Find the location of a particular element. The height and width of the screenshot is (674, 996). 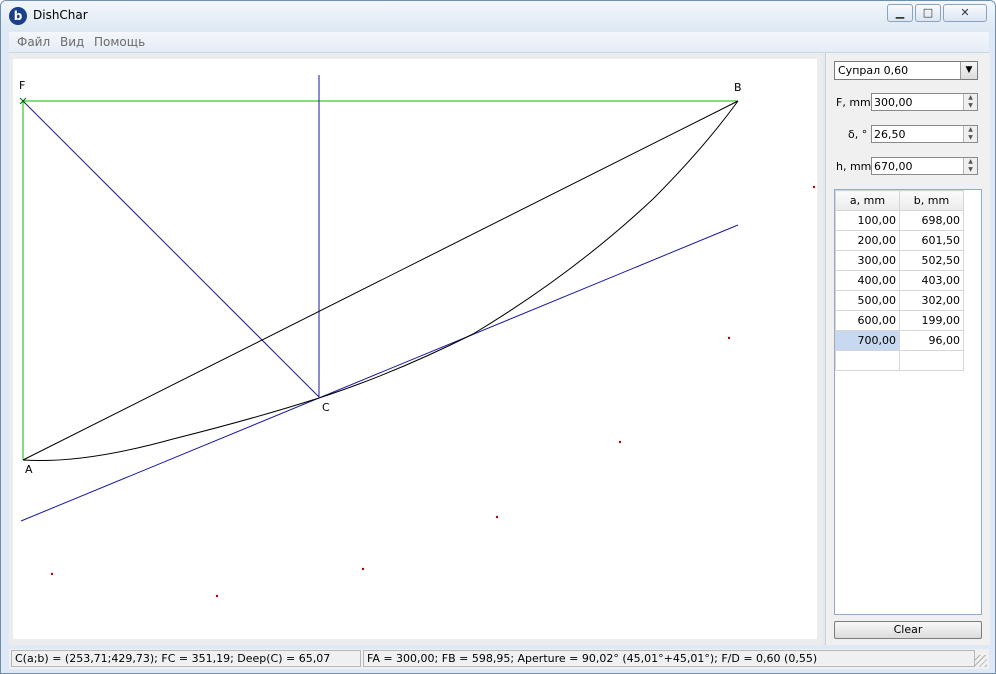

cell-a: 300,00 is located at coordinates (867, 260).